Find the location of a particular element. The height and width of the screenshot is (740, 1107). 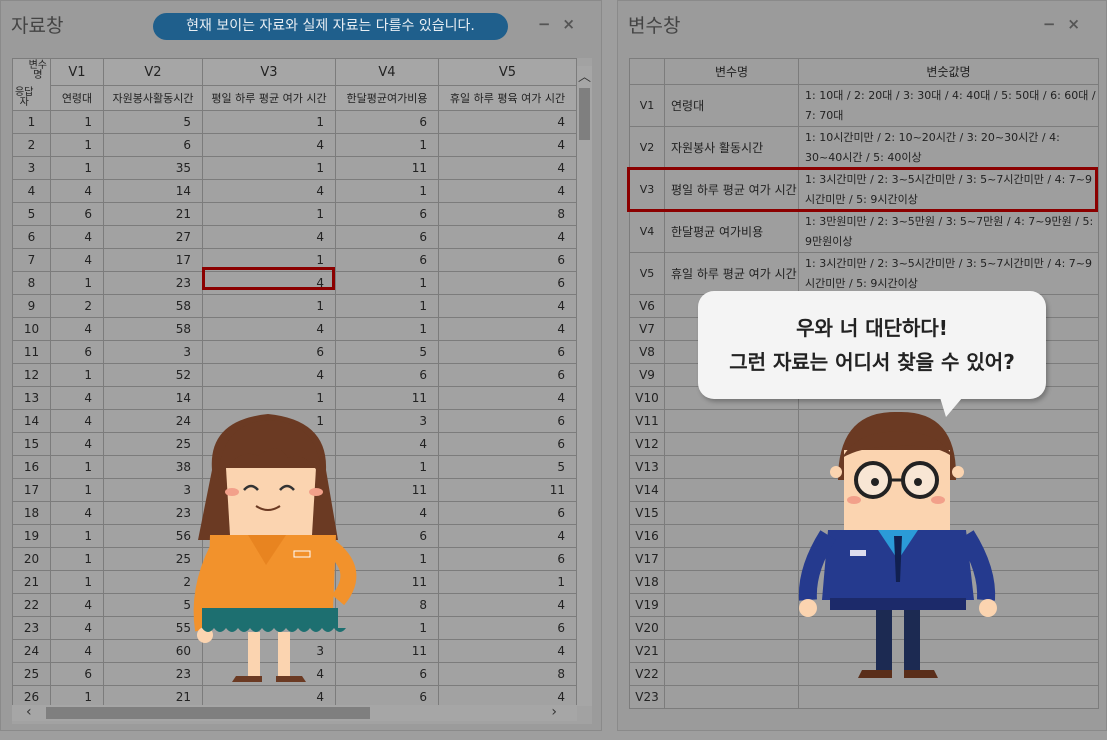

variable-id: V1 is located at coordinates (647, 105).